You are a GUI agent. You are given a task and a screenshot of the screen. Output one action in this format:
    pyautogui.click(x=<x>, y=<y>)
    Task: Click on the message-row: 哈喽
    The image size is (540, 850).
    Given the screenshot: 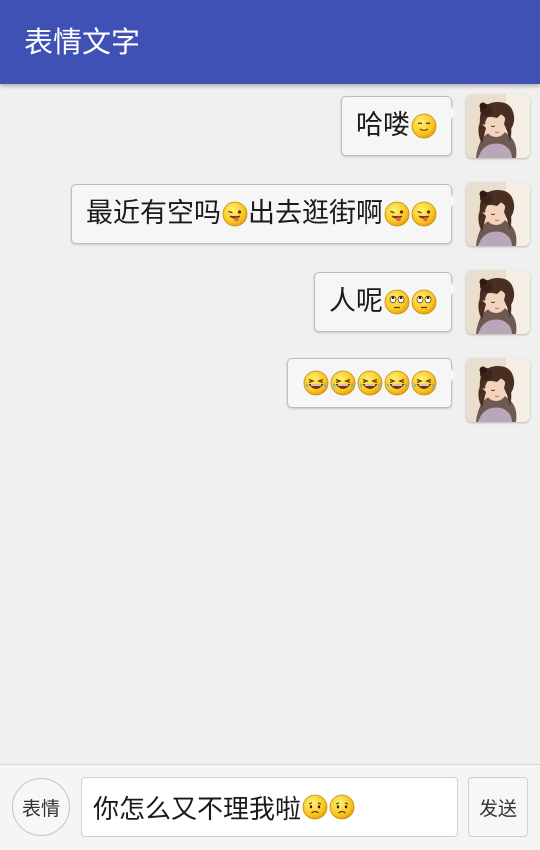 What is the action you would take?
    pyautogui.click(x=435, y=128)
    